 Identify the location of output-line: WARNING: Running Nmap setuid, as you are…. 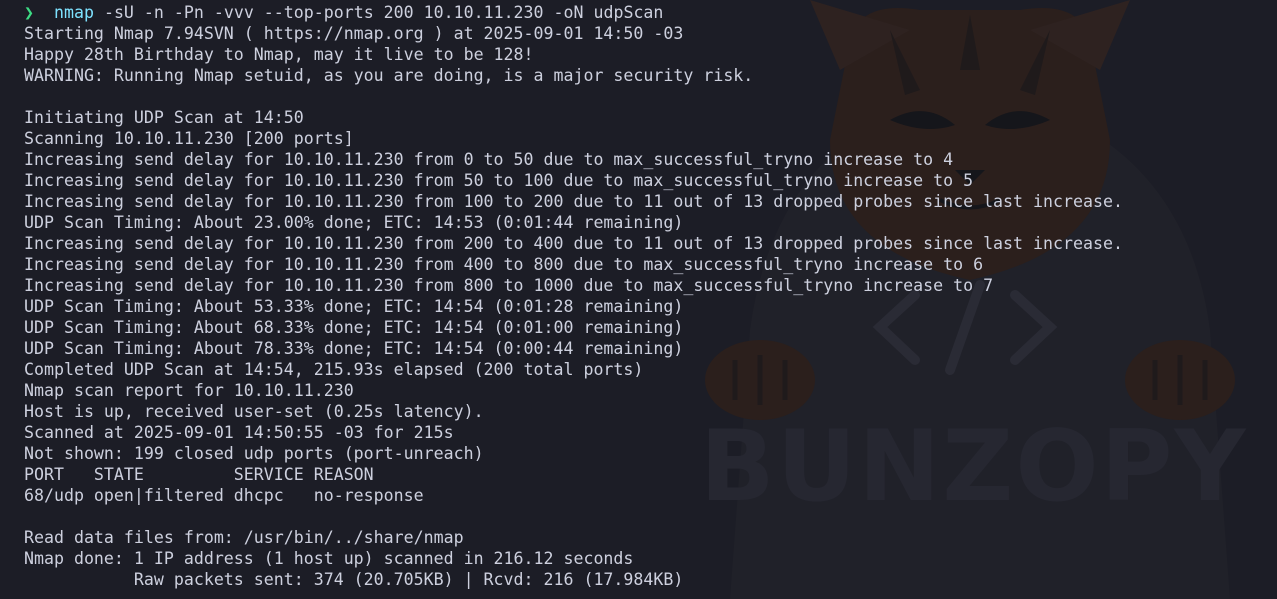
(389, 75).